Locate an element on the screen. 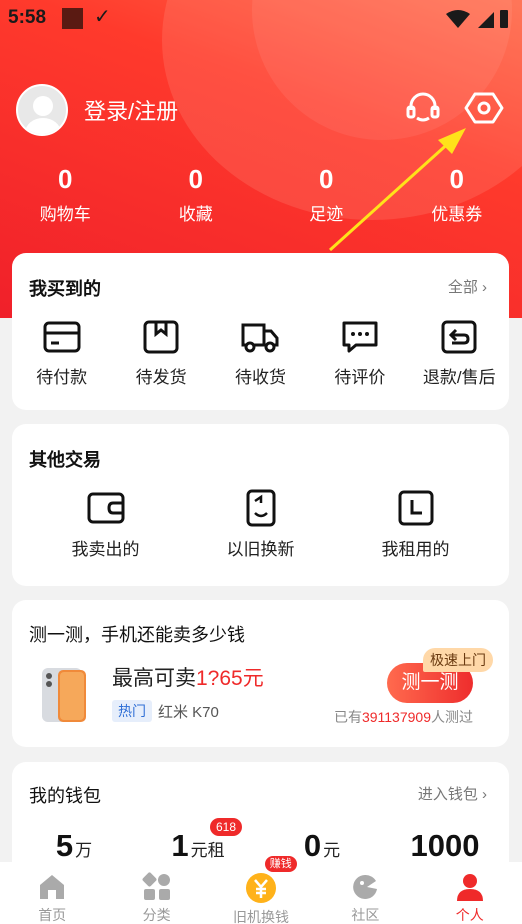  item-label: 我租用的 is located at coordinates (415, 549).